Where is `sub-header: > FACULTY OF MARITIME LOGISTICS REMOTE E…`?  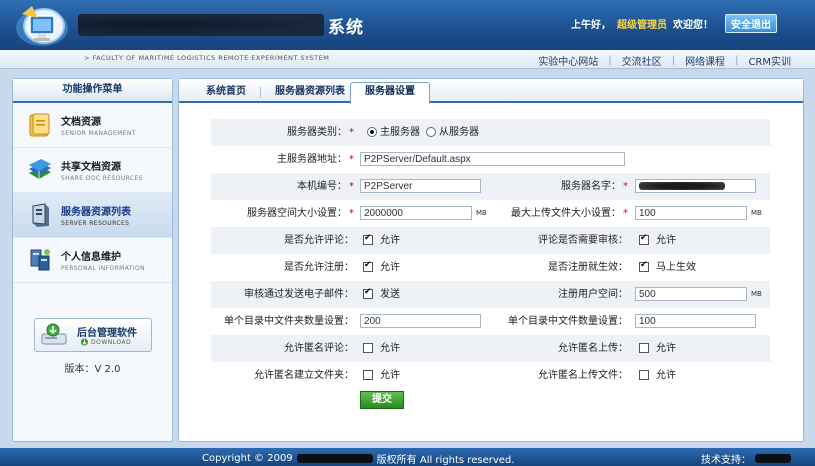 sub-header: > FACULTY OF MARITIME LOGISTICS REMOTE E… is located at coordinates (407, 59).